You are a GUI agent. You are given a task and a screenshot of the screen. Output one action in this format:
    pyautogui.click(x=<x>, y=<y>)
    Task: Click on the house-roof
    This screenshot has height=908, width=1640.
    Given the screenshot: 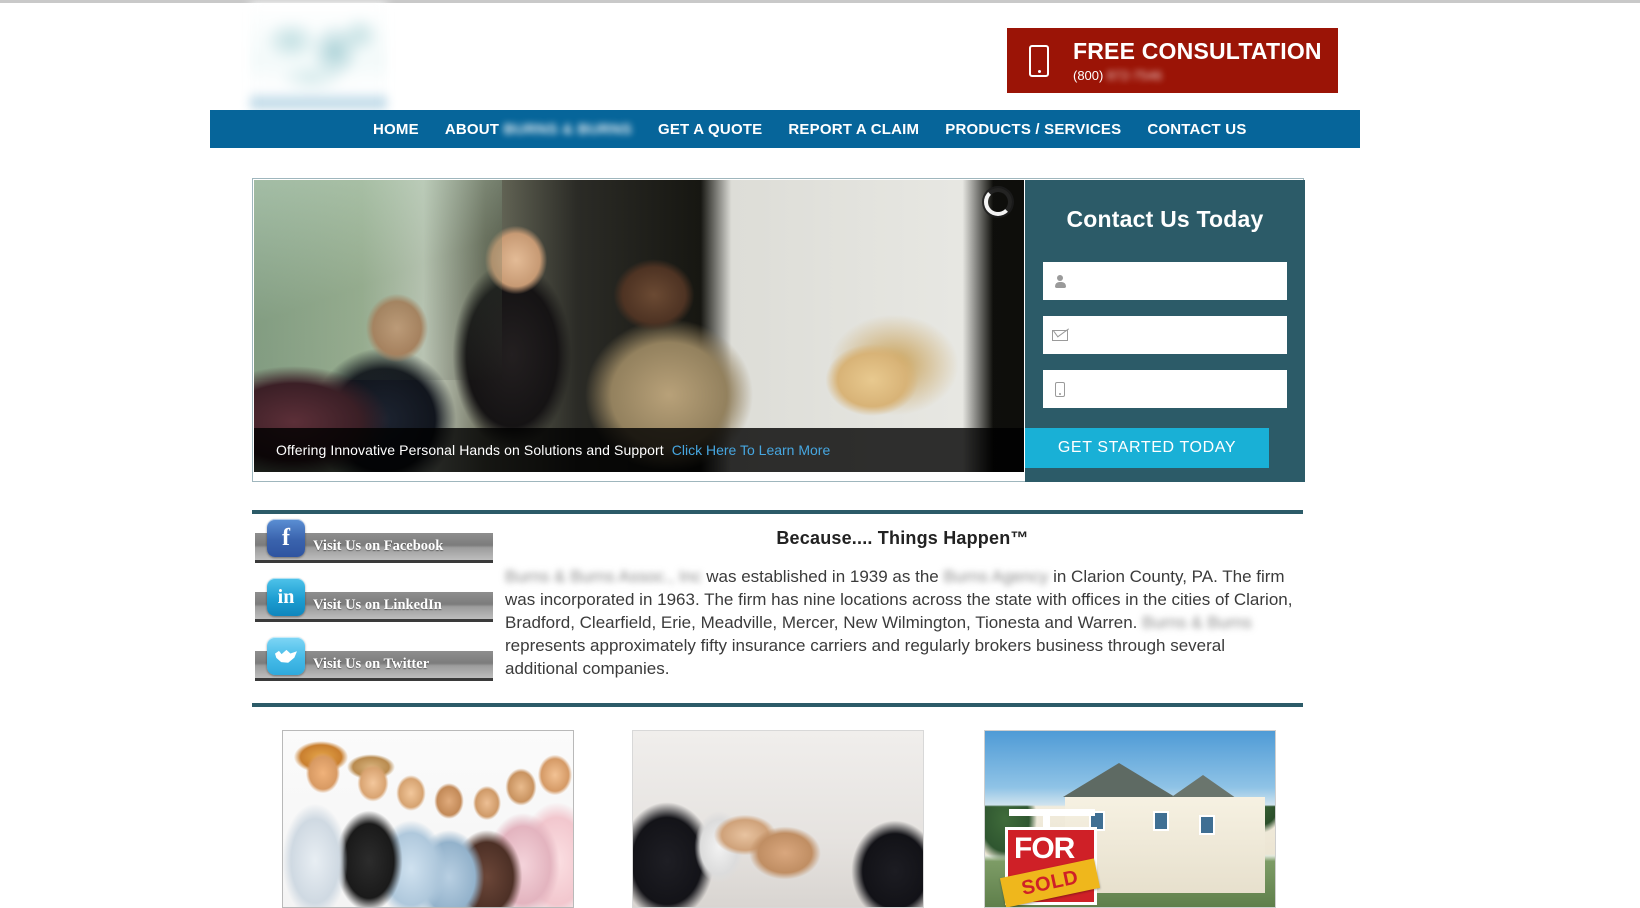 What is the action you would take?
    pyautogui.click(x=1119, y=780)
    